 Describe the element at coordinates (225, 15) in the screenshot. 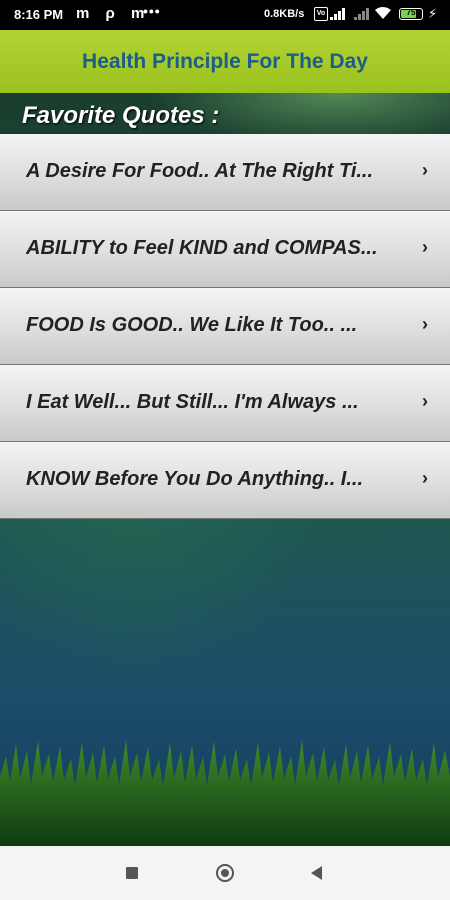

I see `status-bar: 8:16 PM m ρ m ••• 0.8KB/s Vo 75 ⚡` at that location.